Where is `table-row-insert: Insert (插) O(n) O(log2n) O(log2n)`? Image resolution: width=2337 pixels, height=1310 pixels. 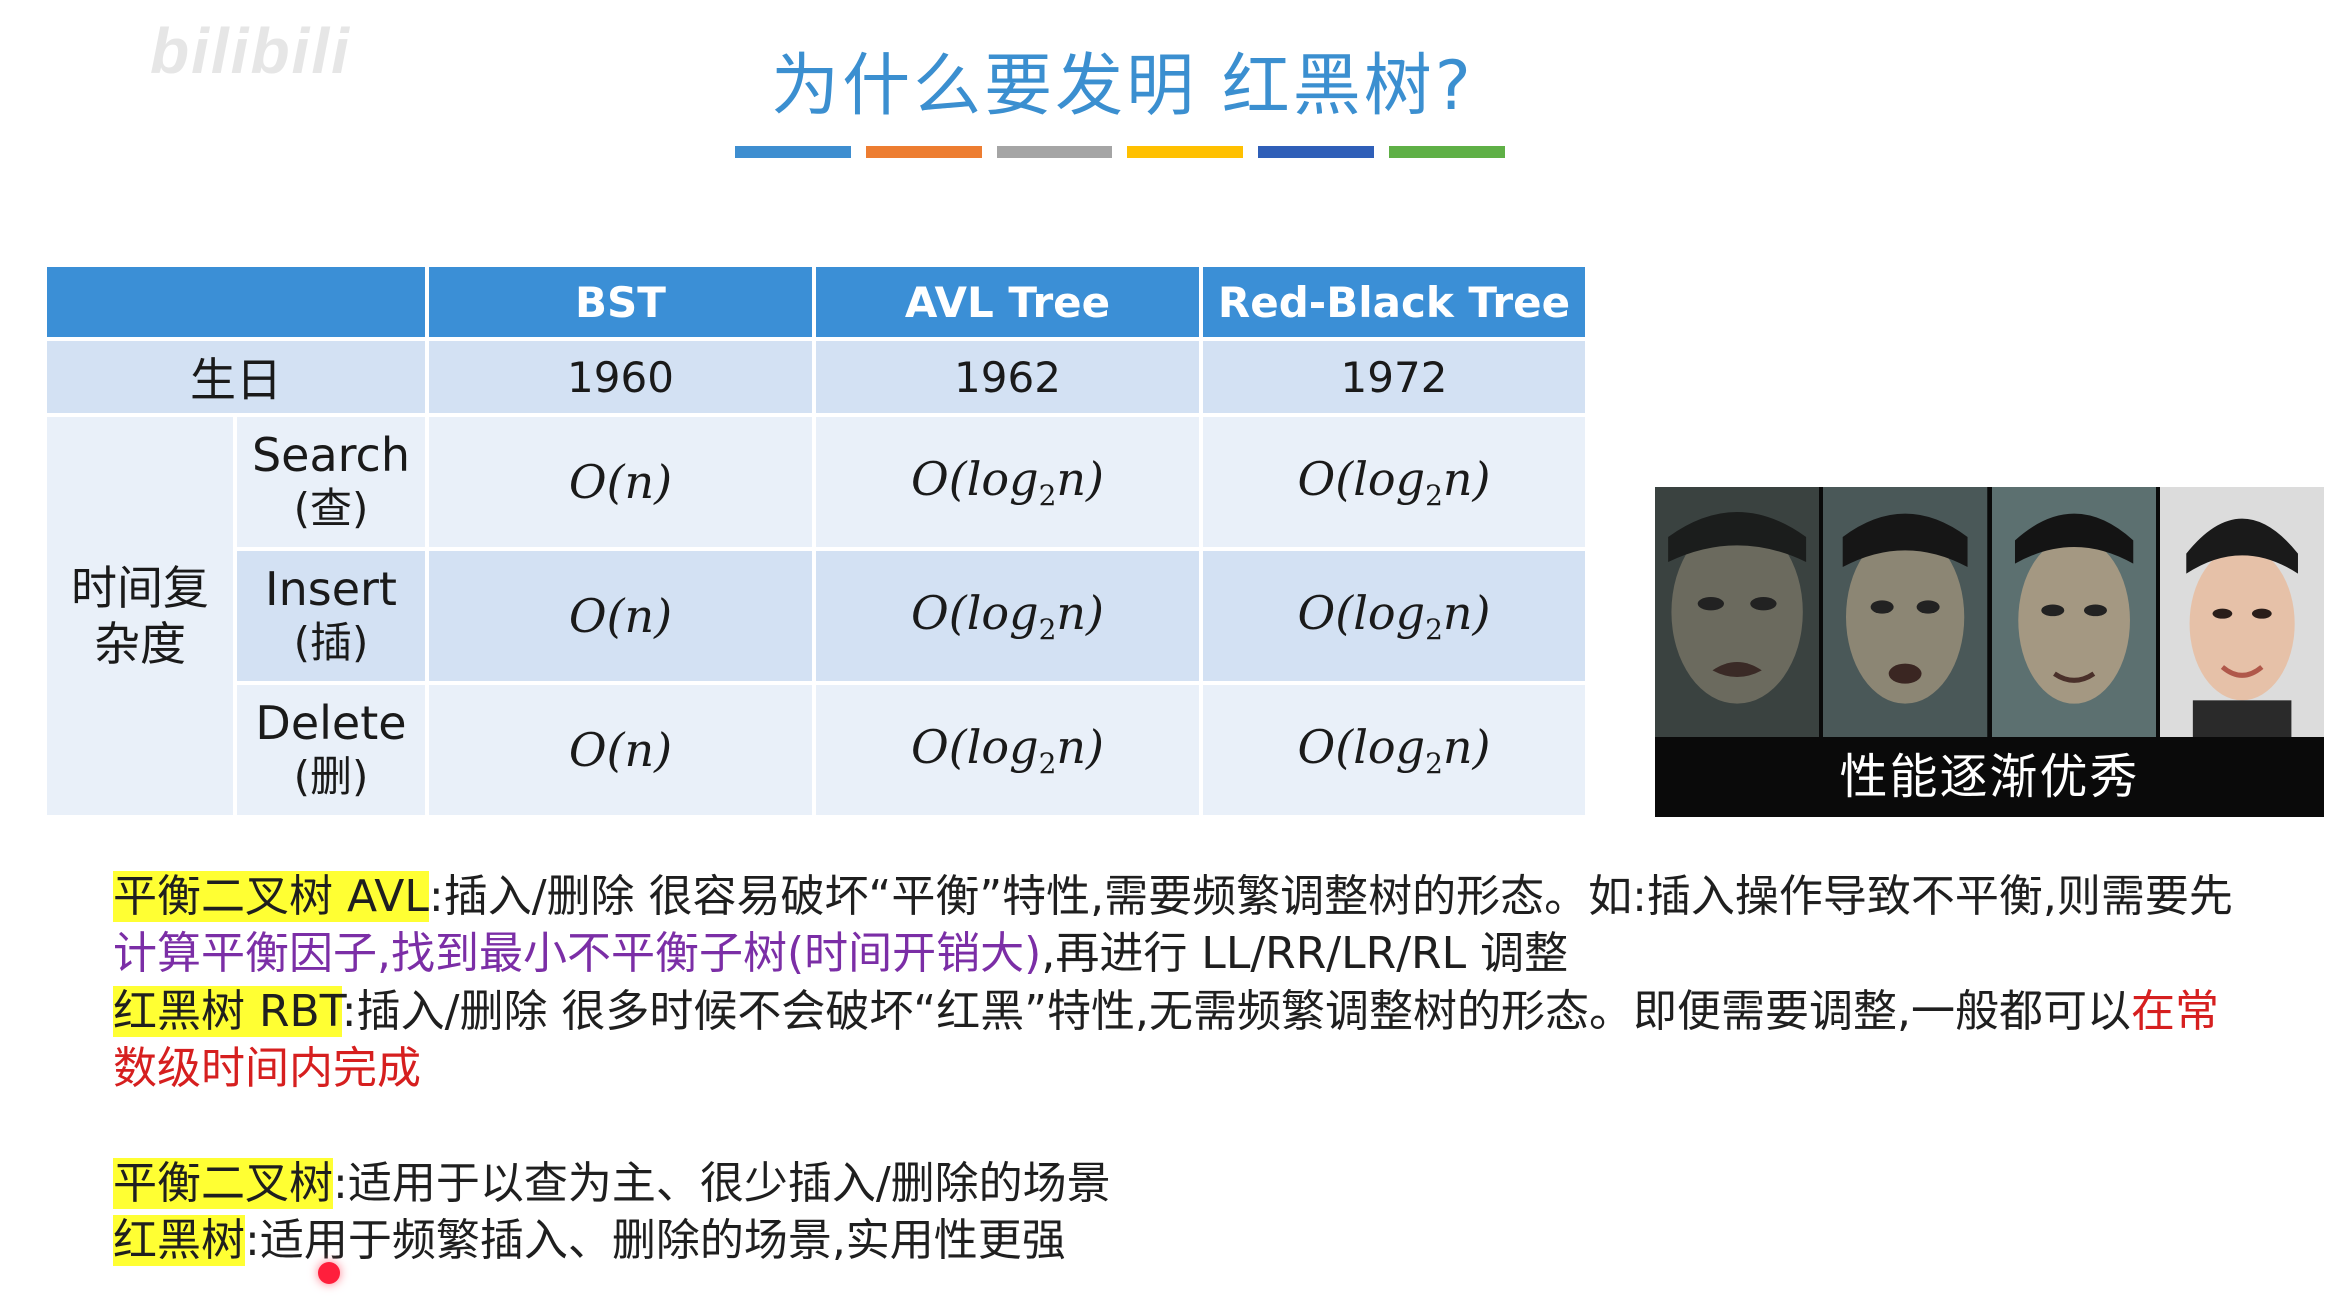
table-row-insert: Insert (插) O(n) O(log2n) O(log2n) is located at coordinates (817, 616).